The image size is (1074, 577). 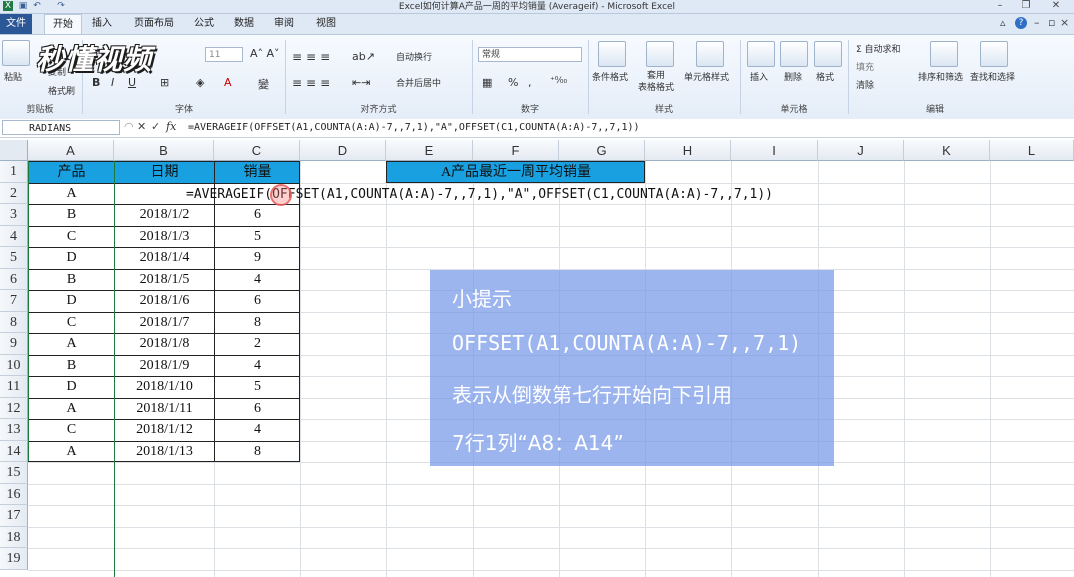 I want to click on table-cell-date: 2018/1/5, so click(x=164, y=279).